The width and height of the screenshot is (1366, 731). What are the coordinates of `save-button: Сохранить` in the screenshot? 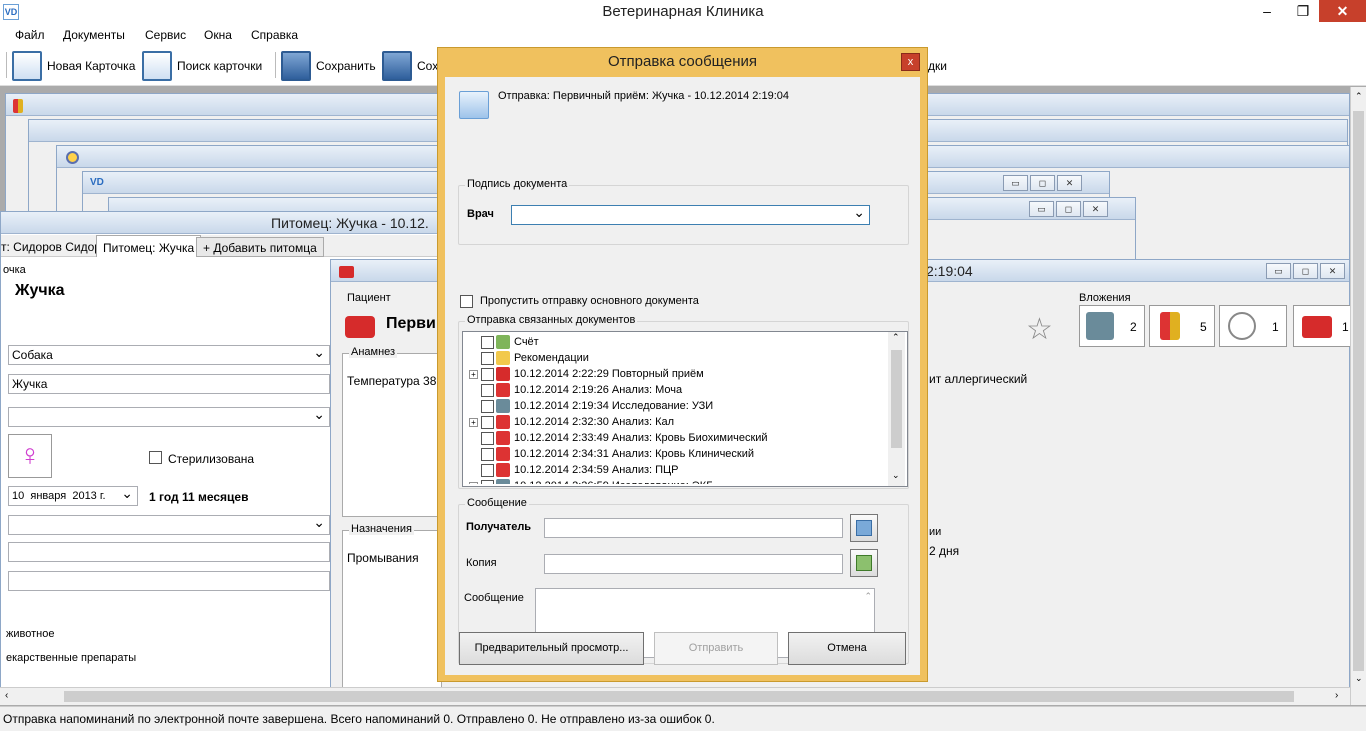 It's located at (328, 66).